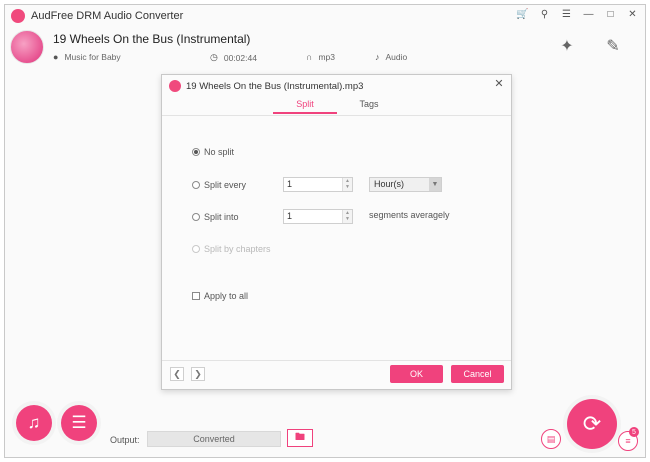  Describe the element at coordinates (226, 296) in the screenshot. I see `apply-to-all-label: Apply to all` at that location.